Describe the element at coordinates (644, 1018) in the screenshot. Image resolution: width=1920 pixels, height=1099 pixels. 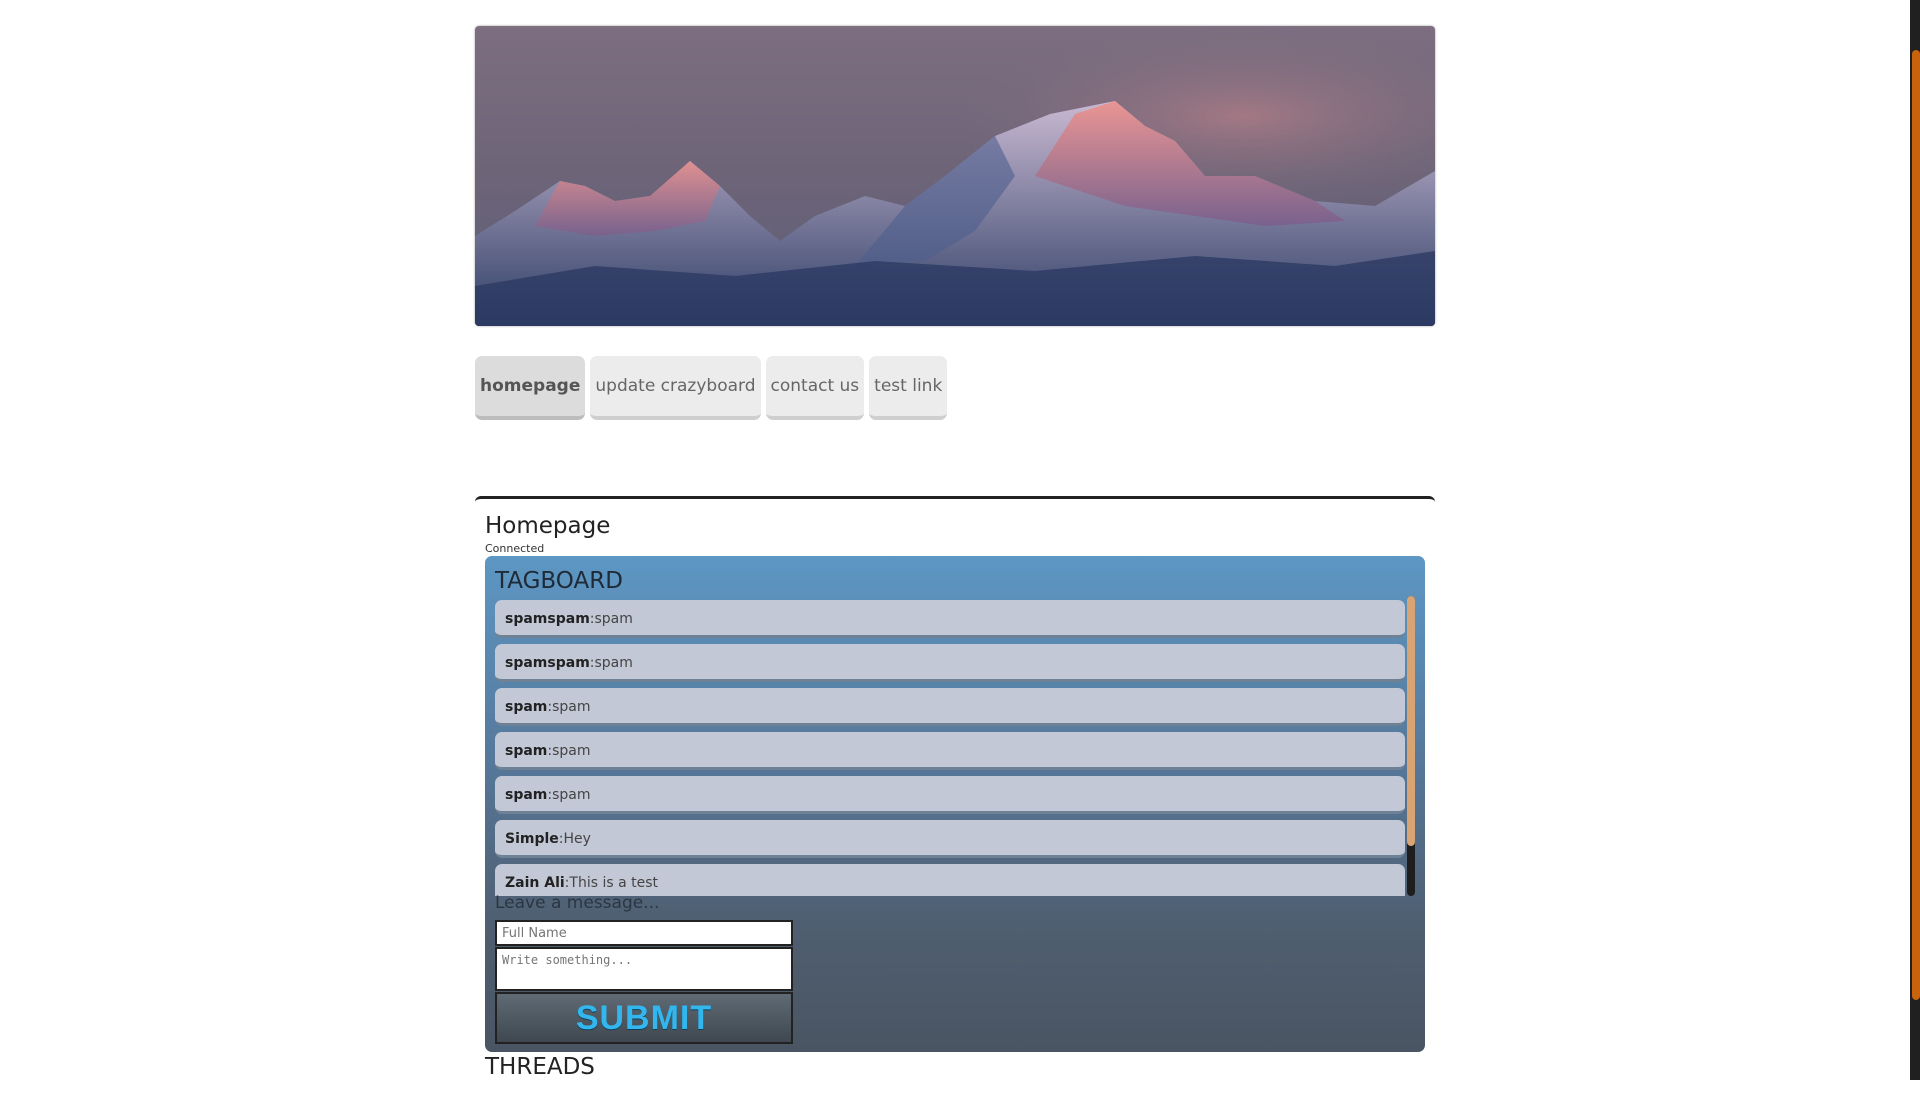
I see `submit-button: SUBMIT` at that location.